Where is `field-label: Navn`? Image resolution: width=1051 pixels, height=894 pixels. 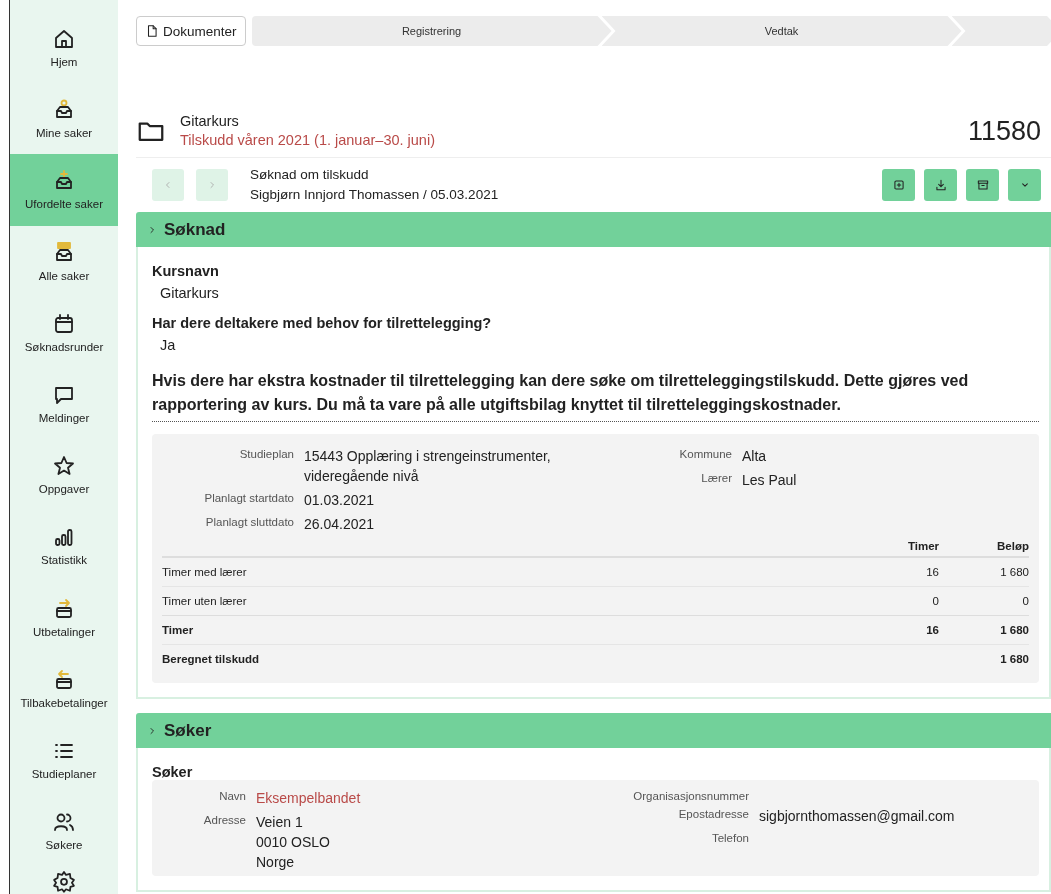 field-label: Navn is located at coordinates (232, 796).